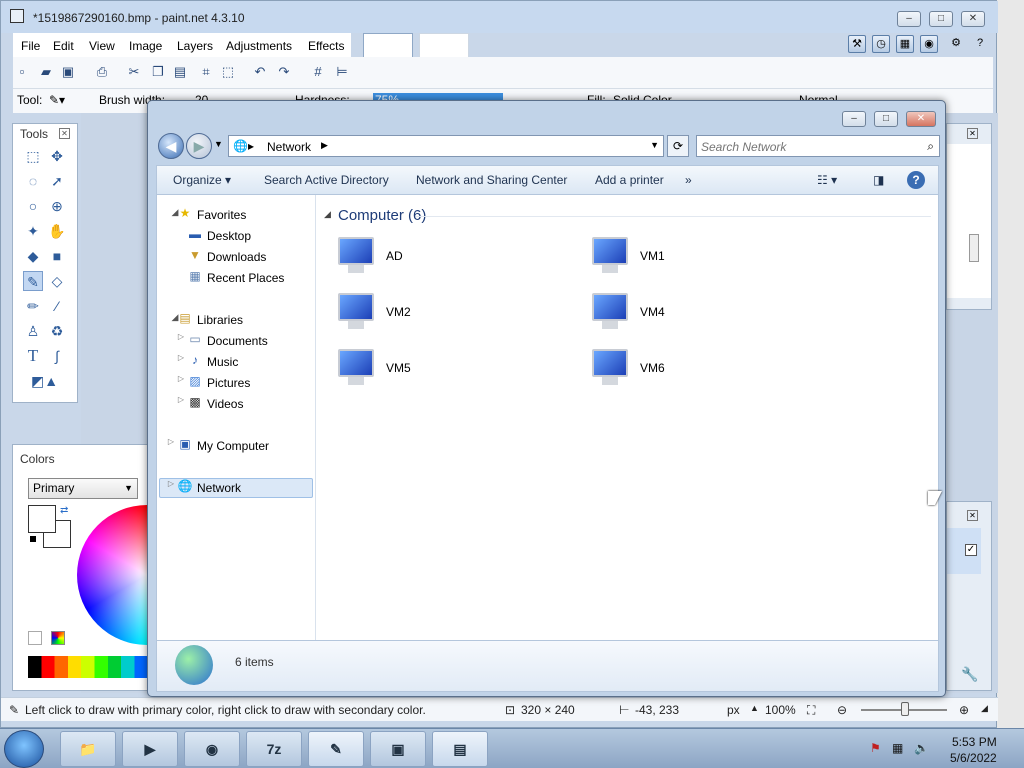 The width and height of the screenshot is (1024, 768). I want to click on group-collapse-icon: ◢, so click(327, 214).